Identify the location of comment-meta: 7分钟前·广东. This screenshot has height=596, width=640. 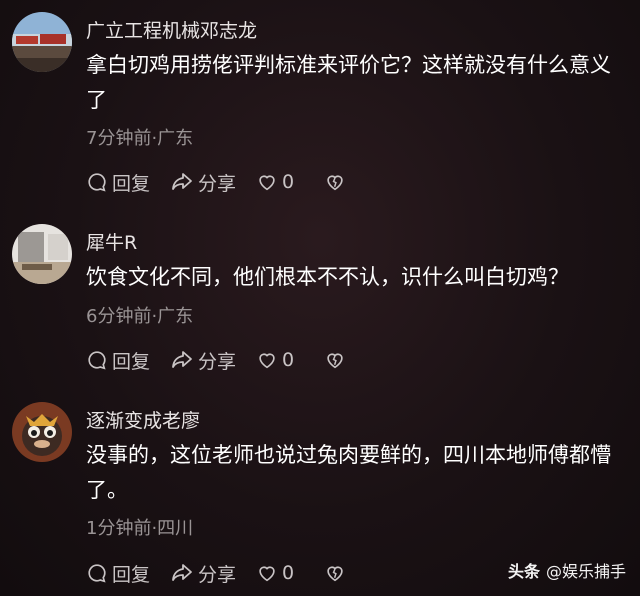
(140, 138).